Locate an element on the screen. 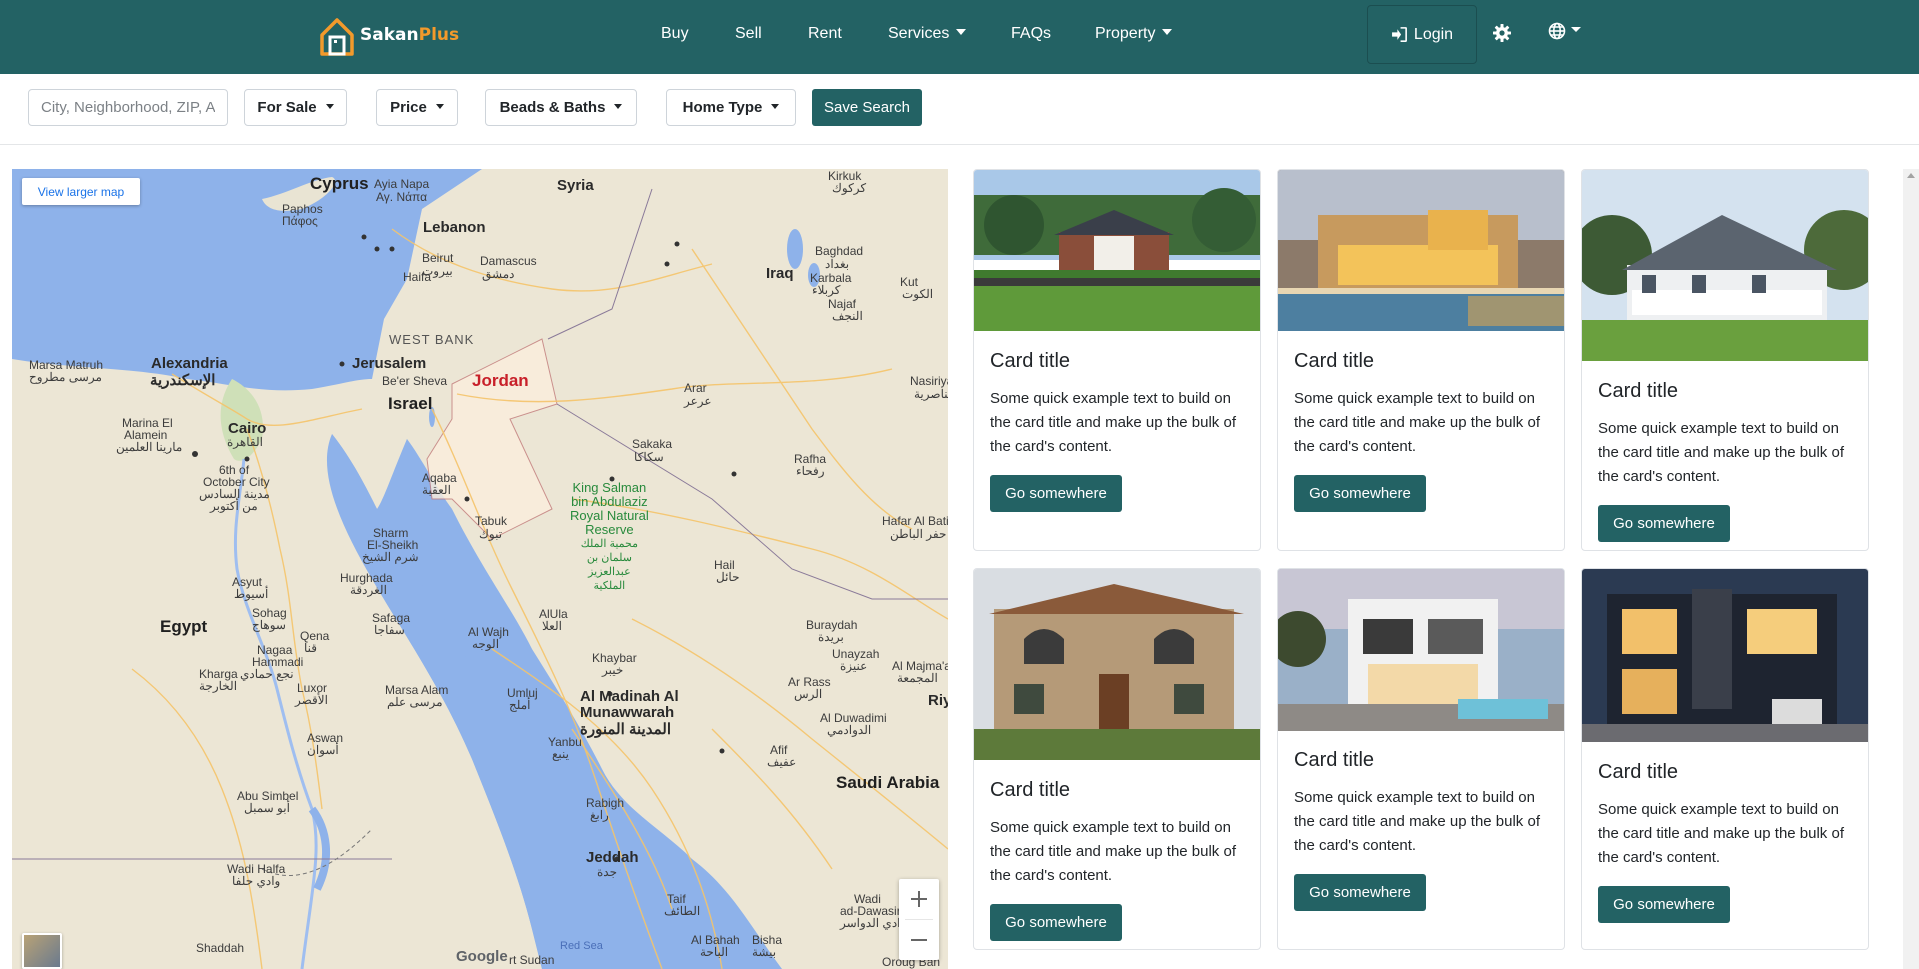 This screenshot has height=969, width=1919. nav-sell: Sell is located at coordinates (748, 34).